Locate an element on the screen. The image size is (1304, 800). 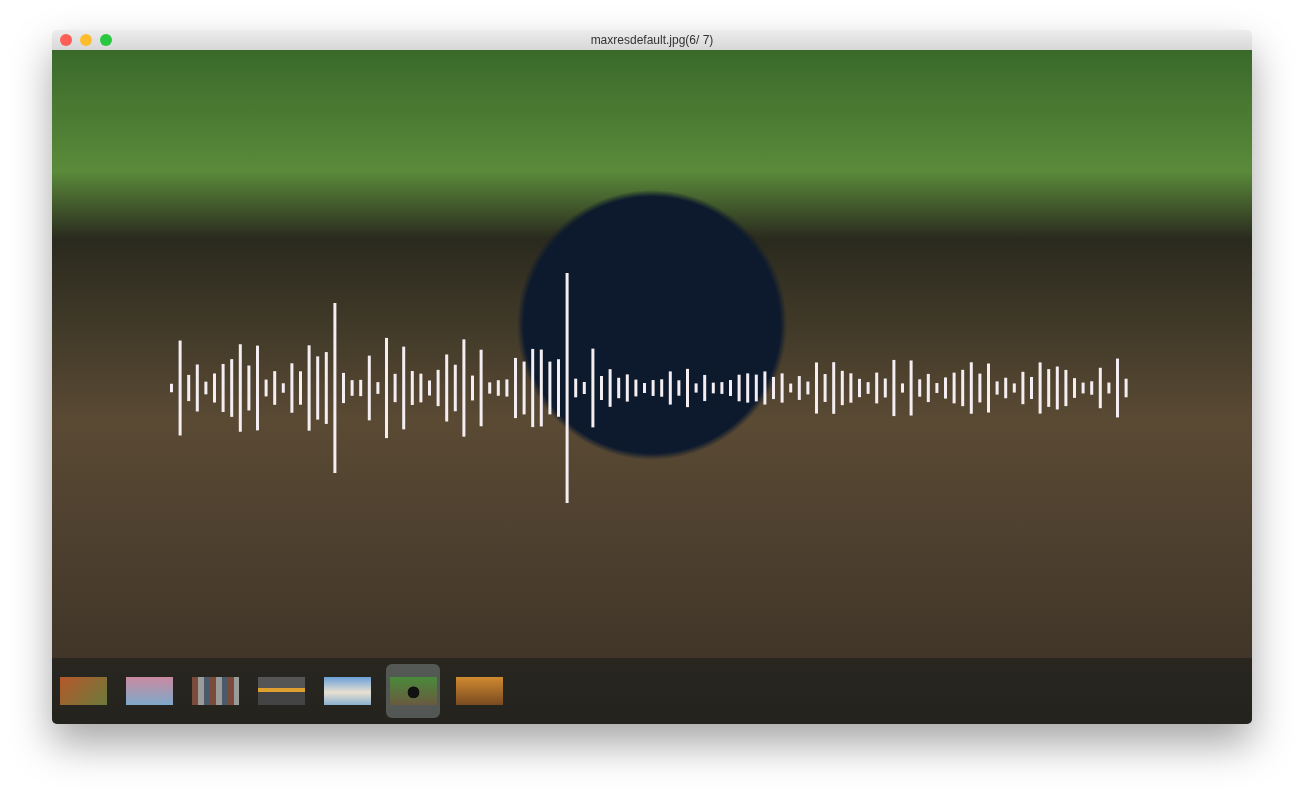
thumbnail is located at coordinates (413, 691).